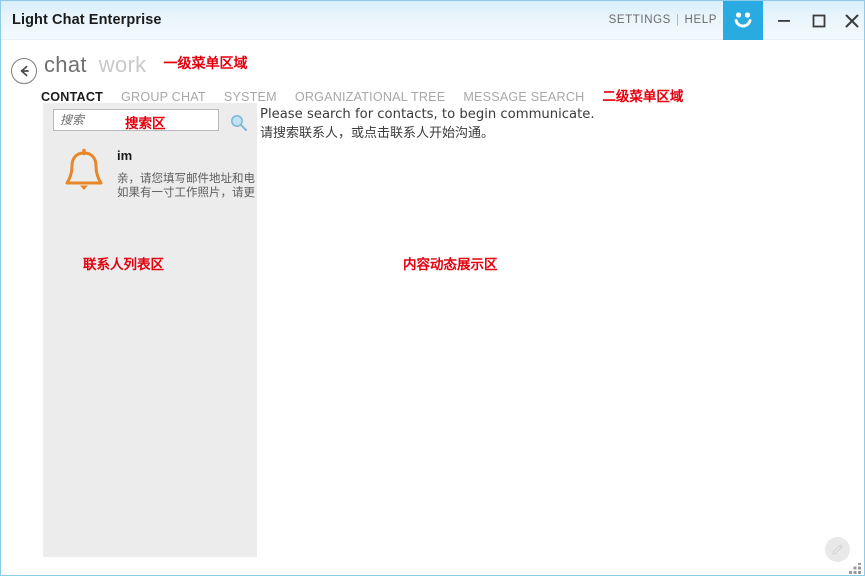 The height and width of the screenshot is (576, 865). I want to click on secondary-menu-annotation: 二级菜单区域, so click(643, 97).